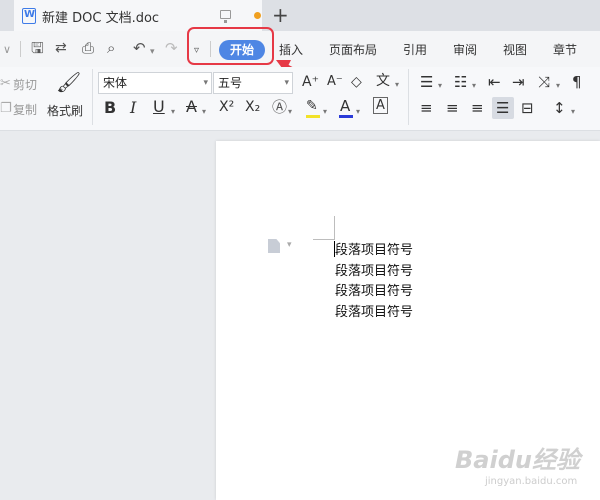  I want to click on chevron-down-icon: ∨, so click(7, 50).